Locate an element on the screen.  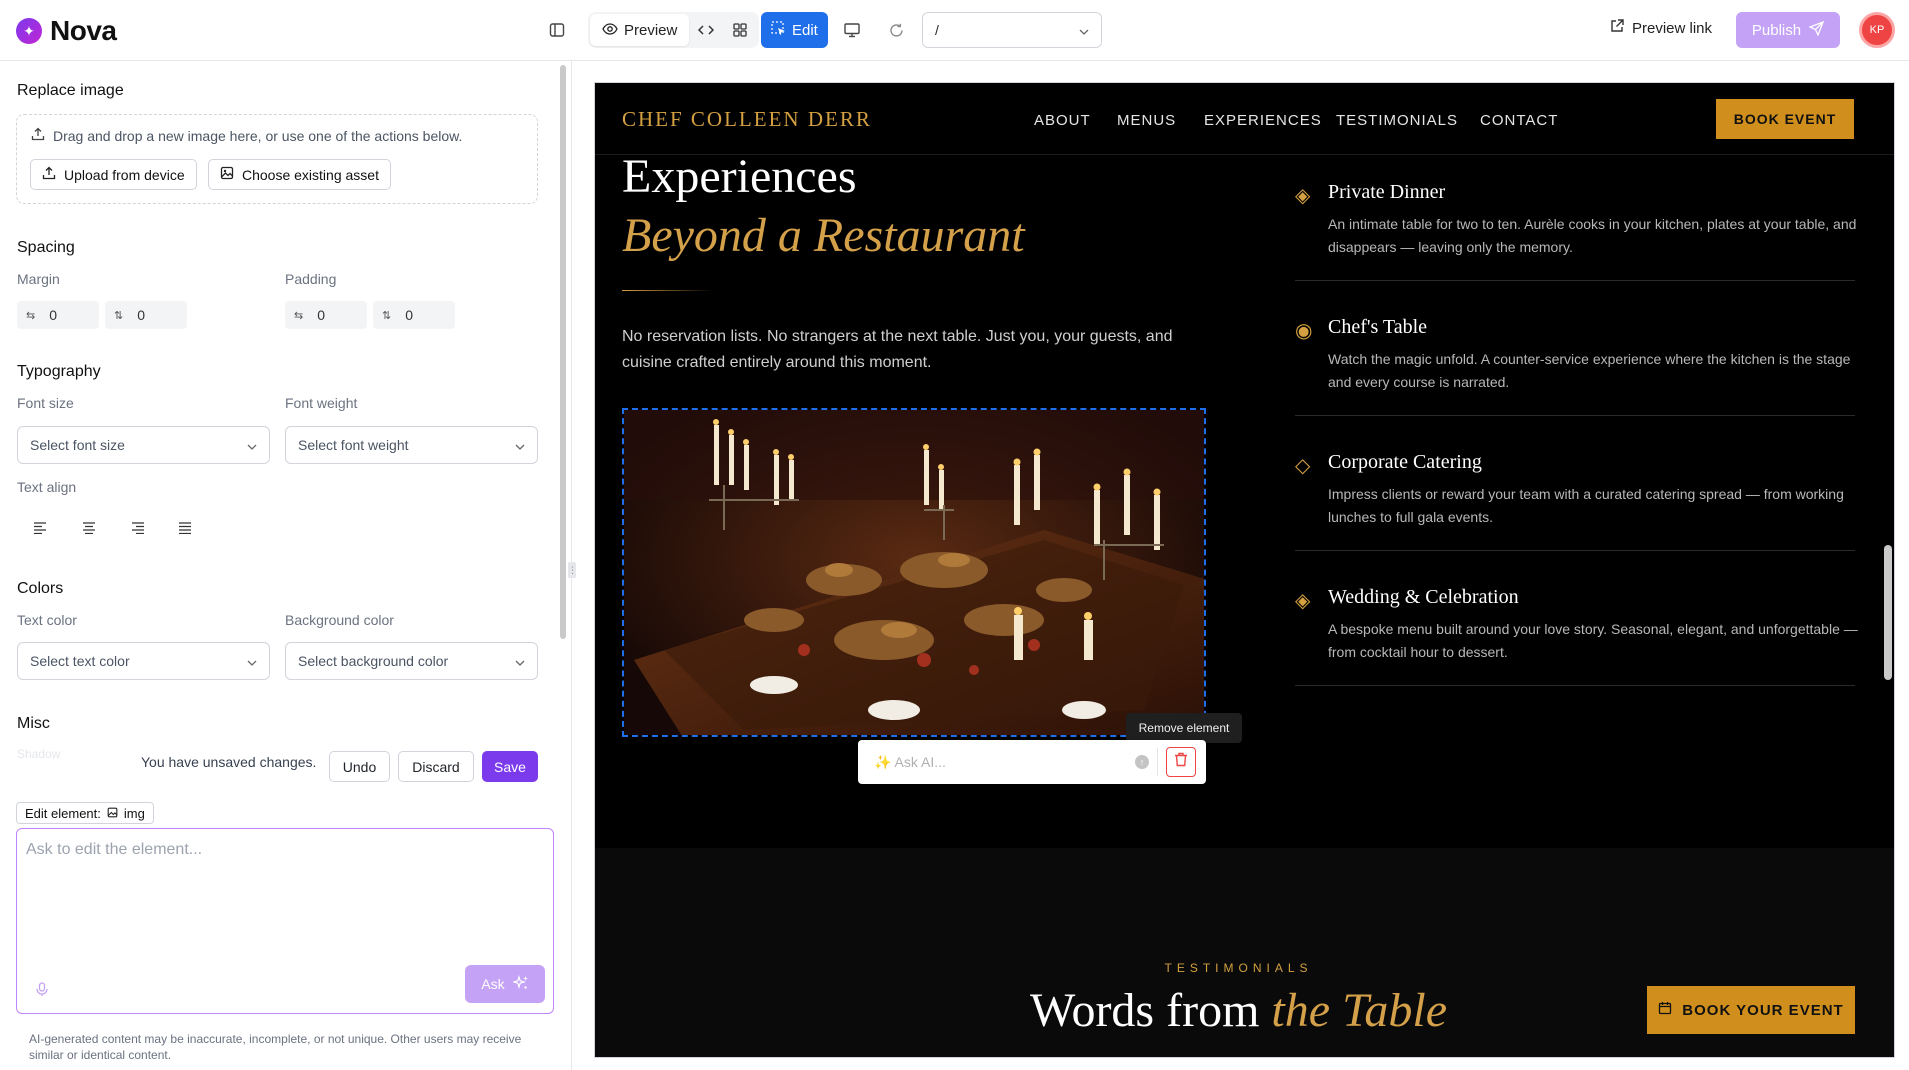
align-center-icon is located at coordinates (89, 528).